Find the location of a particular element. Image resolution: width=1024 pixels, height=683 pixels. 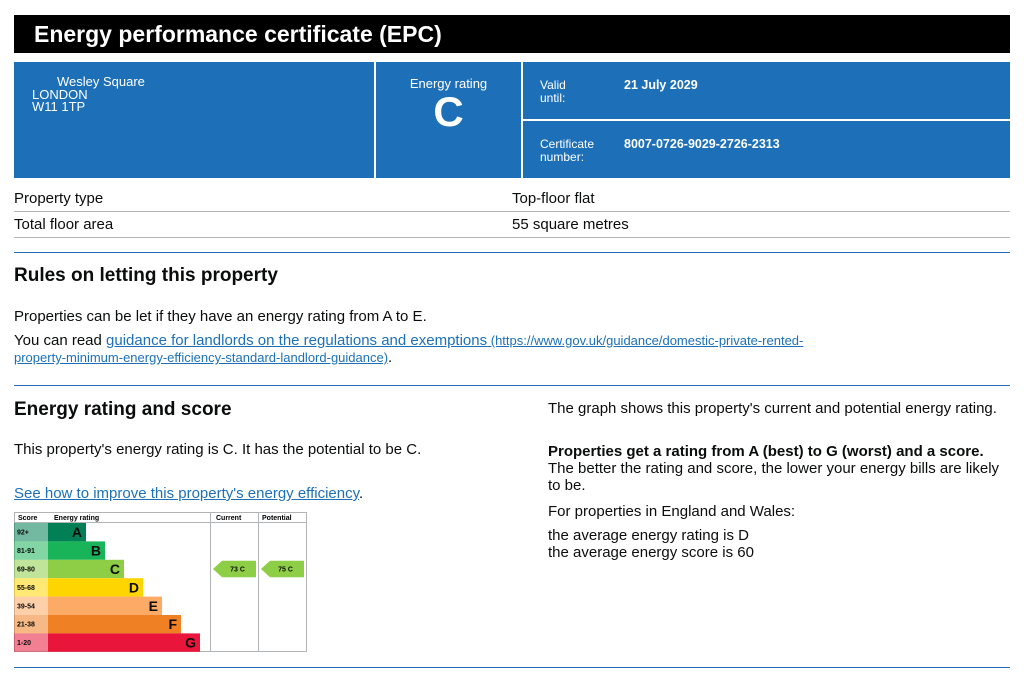

score-range-label: 39-54 is located at coordinates (26, 606).